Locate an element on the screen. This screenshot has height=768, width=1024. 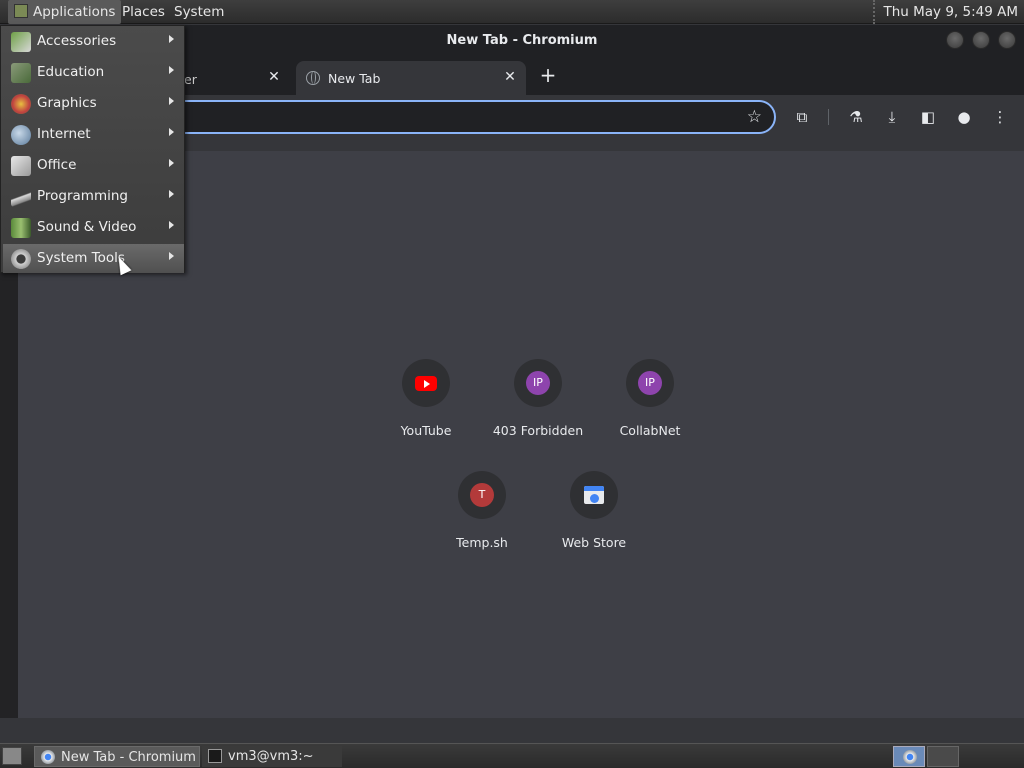
programming-trowel-icon is located at coordinates (21, 197).